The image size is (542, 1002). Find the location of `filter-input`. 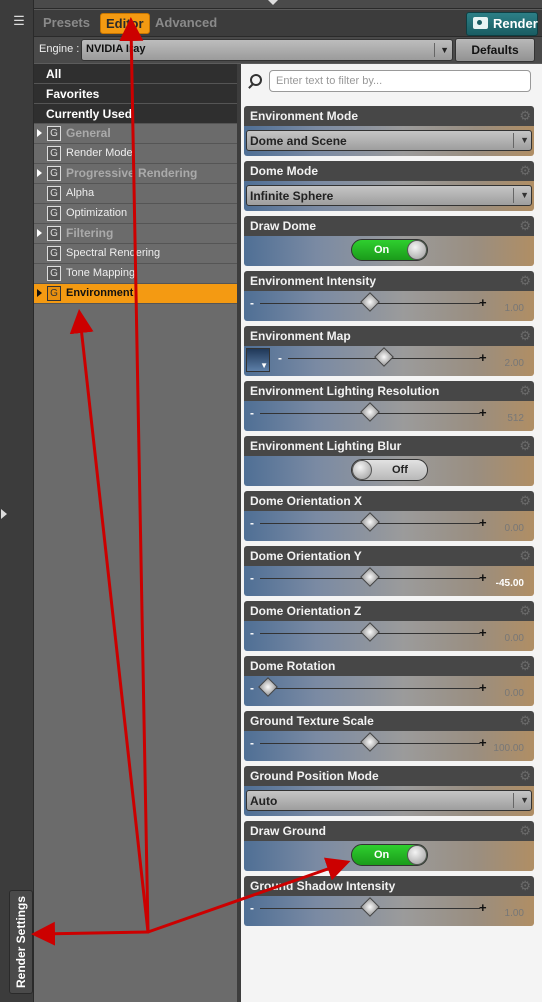

filter-input is located at coordinates (400, 81).